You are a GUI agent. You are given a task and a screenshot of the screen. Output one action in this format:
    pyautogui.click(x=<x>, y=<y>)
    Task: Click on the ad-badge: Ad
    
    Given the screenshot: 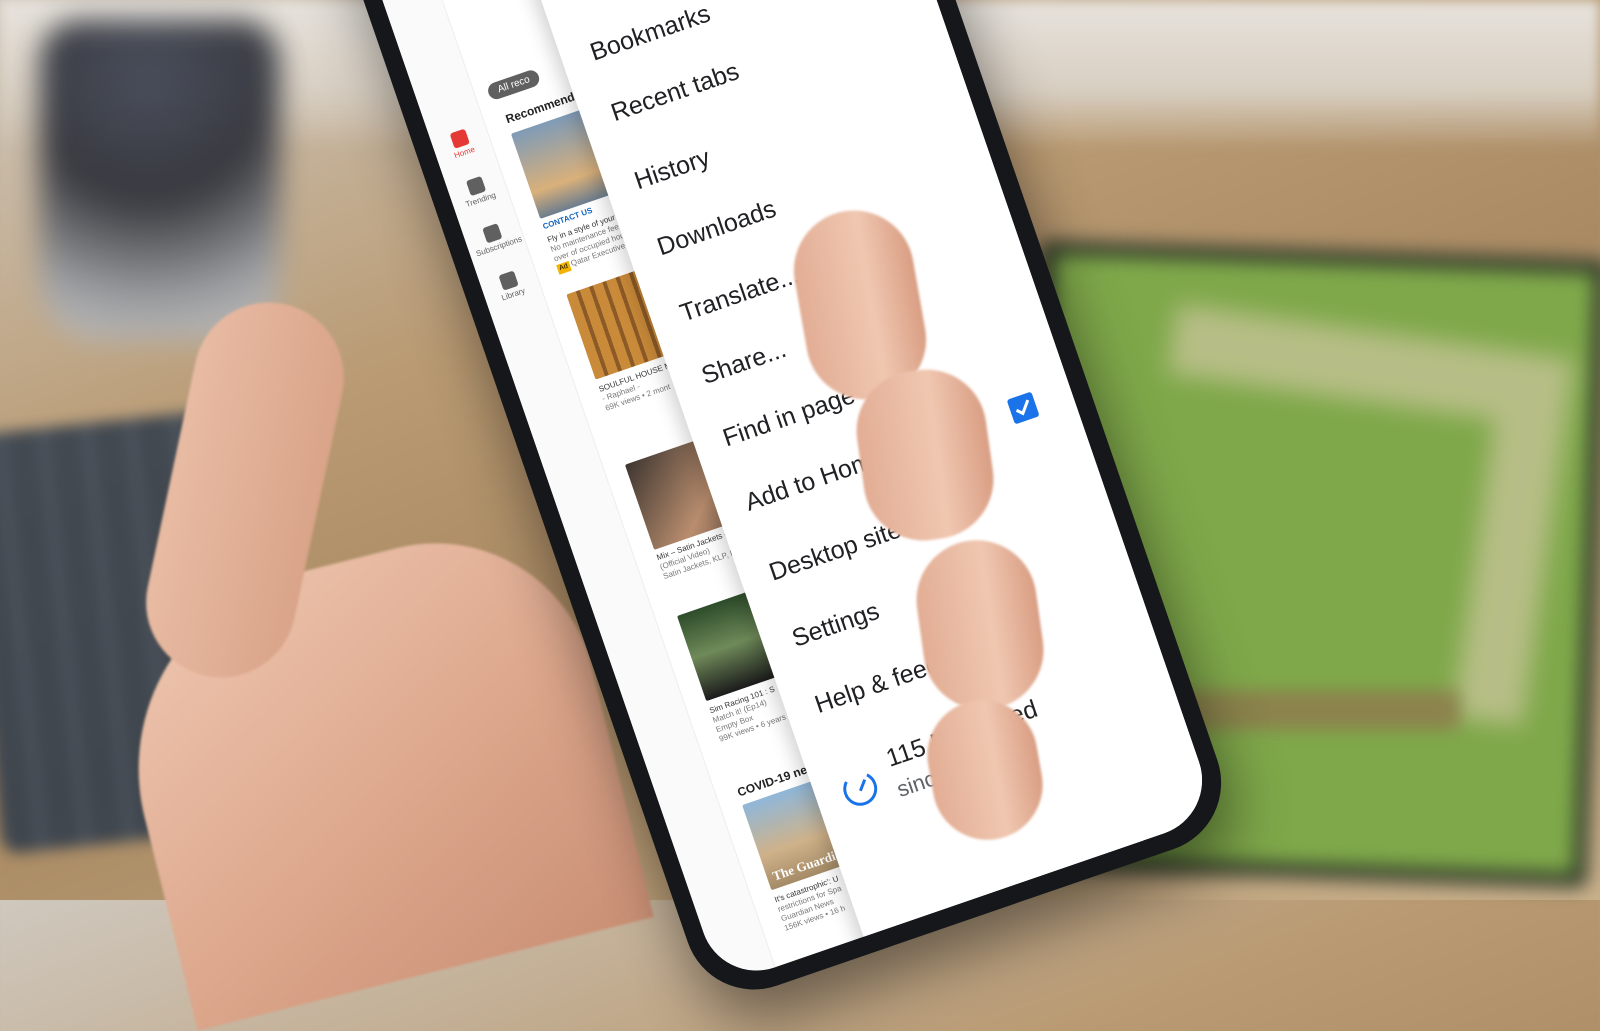 What is the action you would take?
    pyautogui.click(x=564, y=268)
    